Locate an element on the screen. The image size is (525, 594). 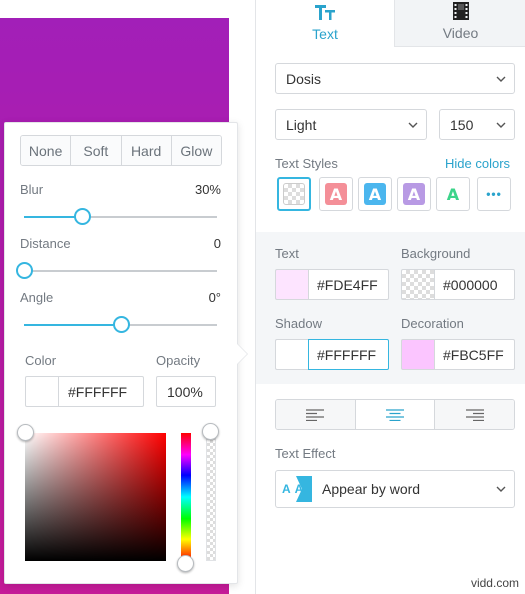
style-green-icon: A is located at coordinates (453, 194).